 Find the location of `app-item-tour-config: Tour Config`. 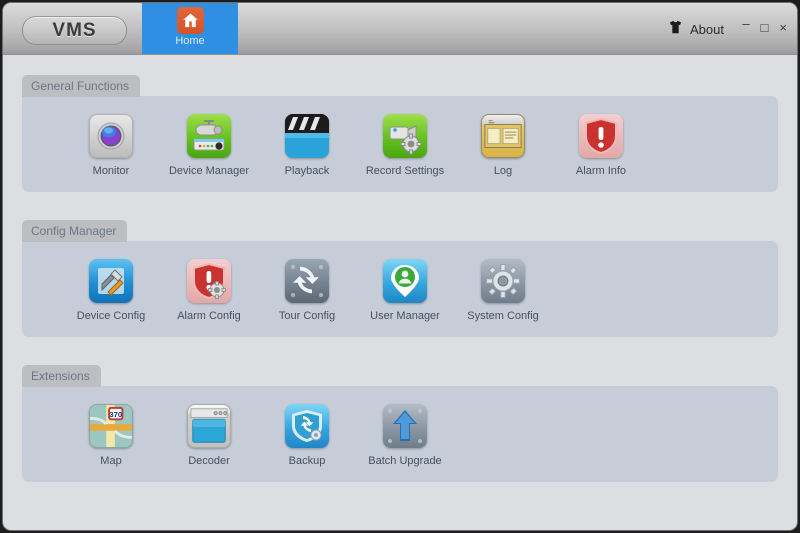

app-item-tour-config: Tour Config is located at coordinates (307, 291).